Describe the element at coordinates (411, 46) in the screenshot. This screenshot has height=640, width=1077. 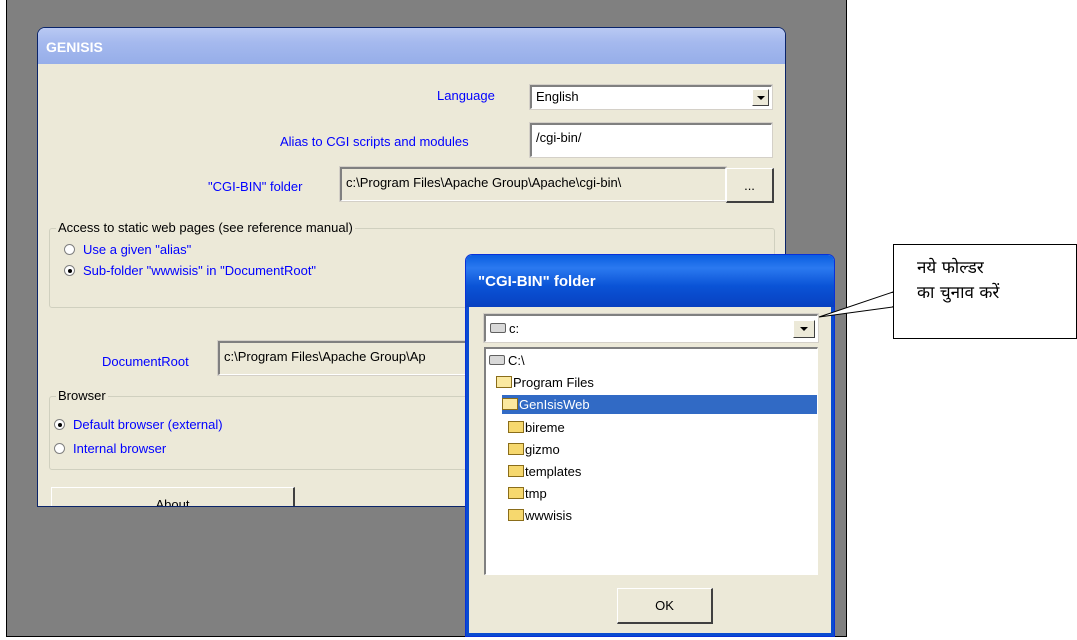
I see `window-title-bar: GENISIS` at that location.